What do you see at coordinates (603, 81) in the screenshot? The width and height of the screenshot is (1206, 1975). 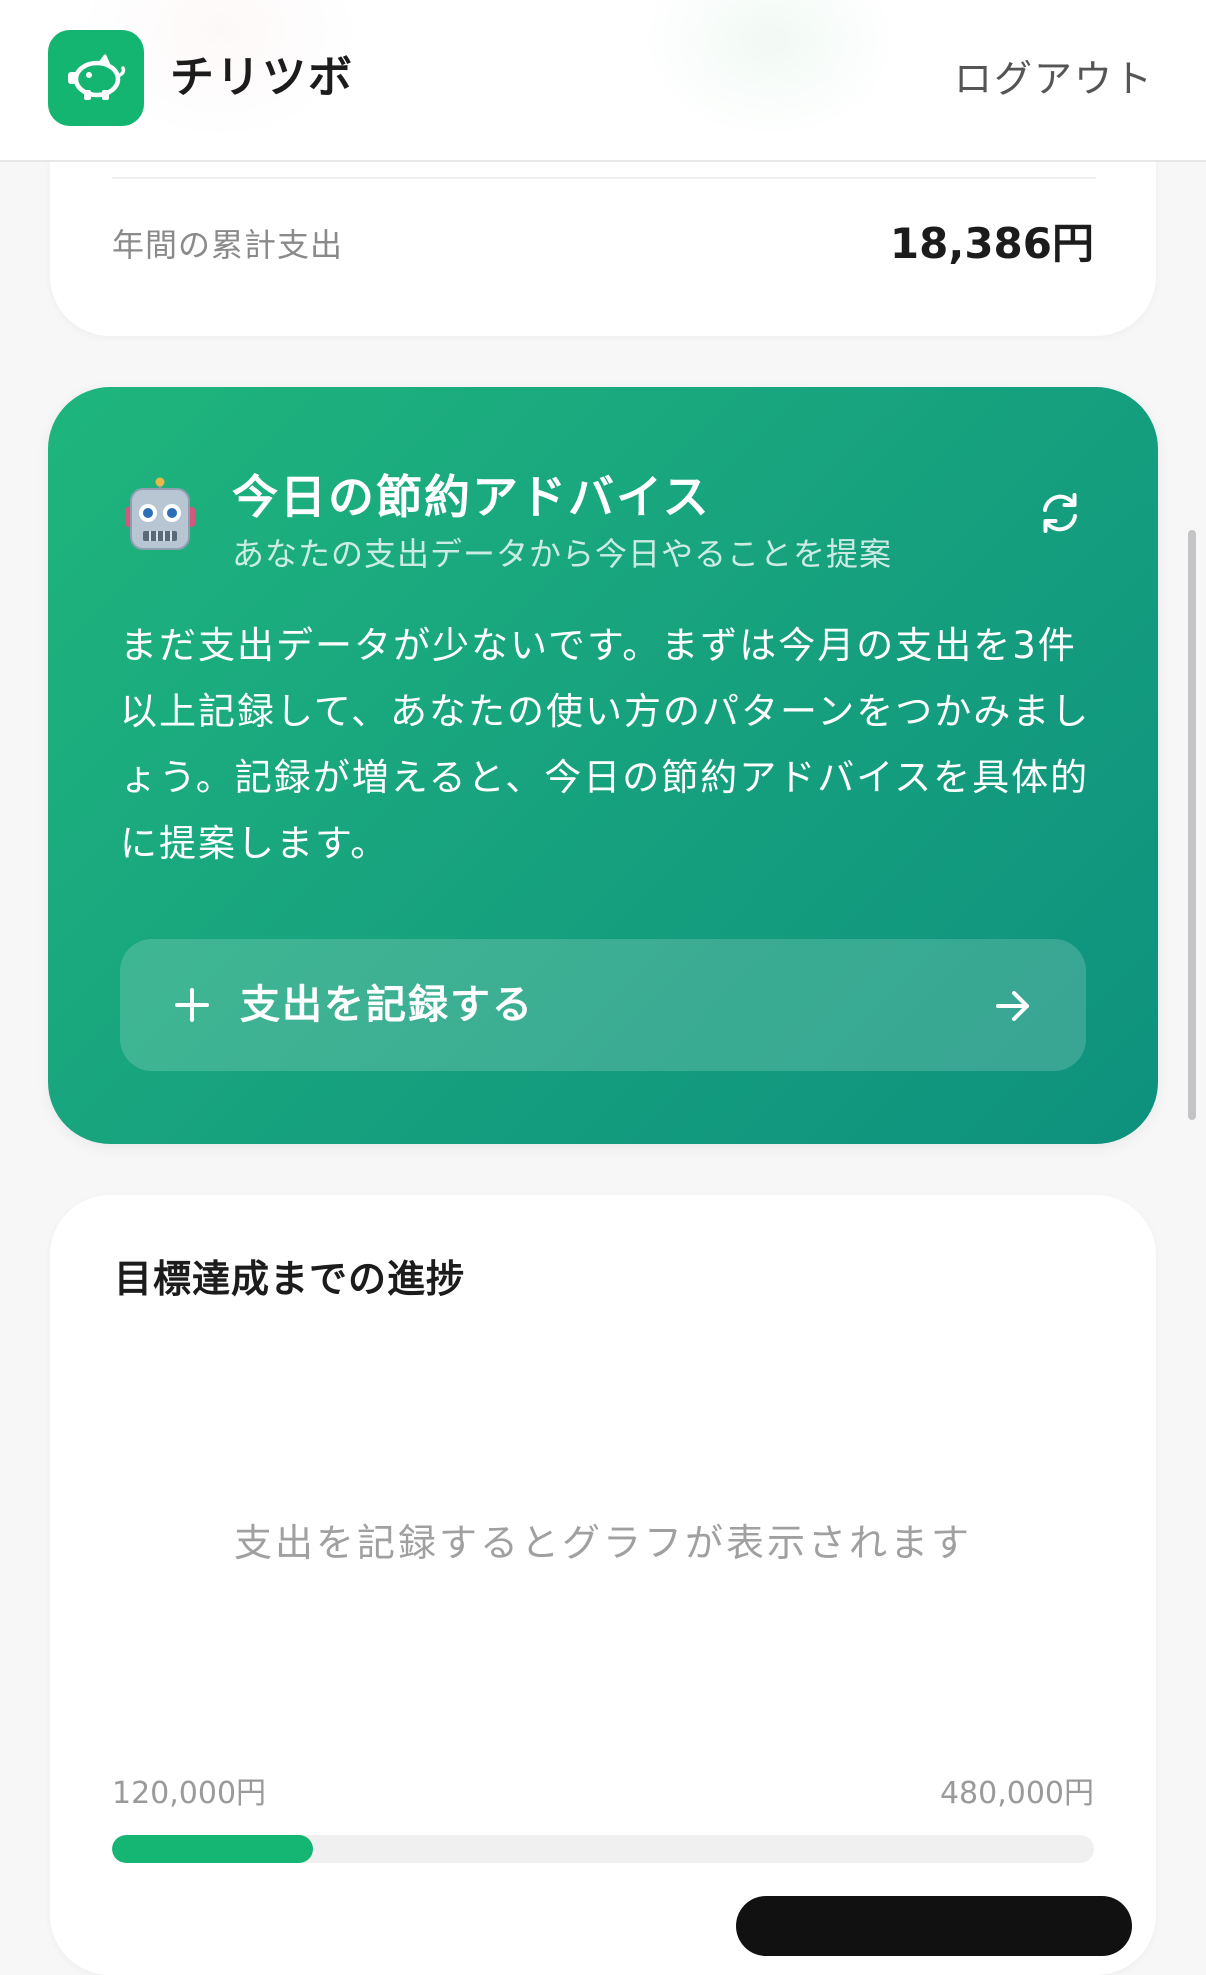 I see `app-header: チリツボ ログアウト` at bounding box center [603, 81].